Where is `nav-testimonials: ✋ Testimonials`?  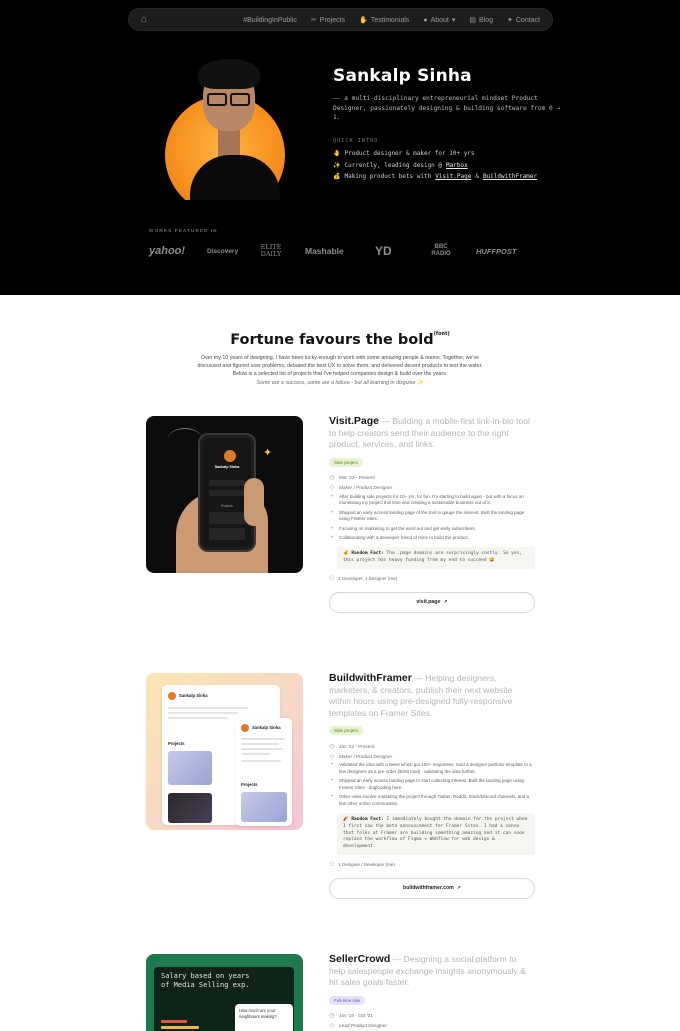 nav-testimonials: ✋ Testimonials is located at coordinates (384, 20).